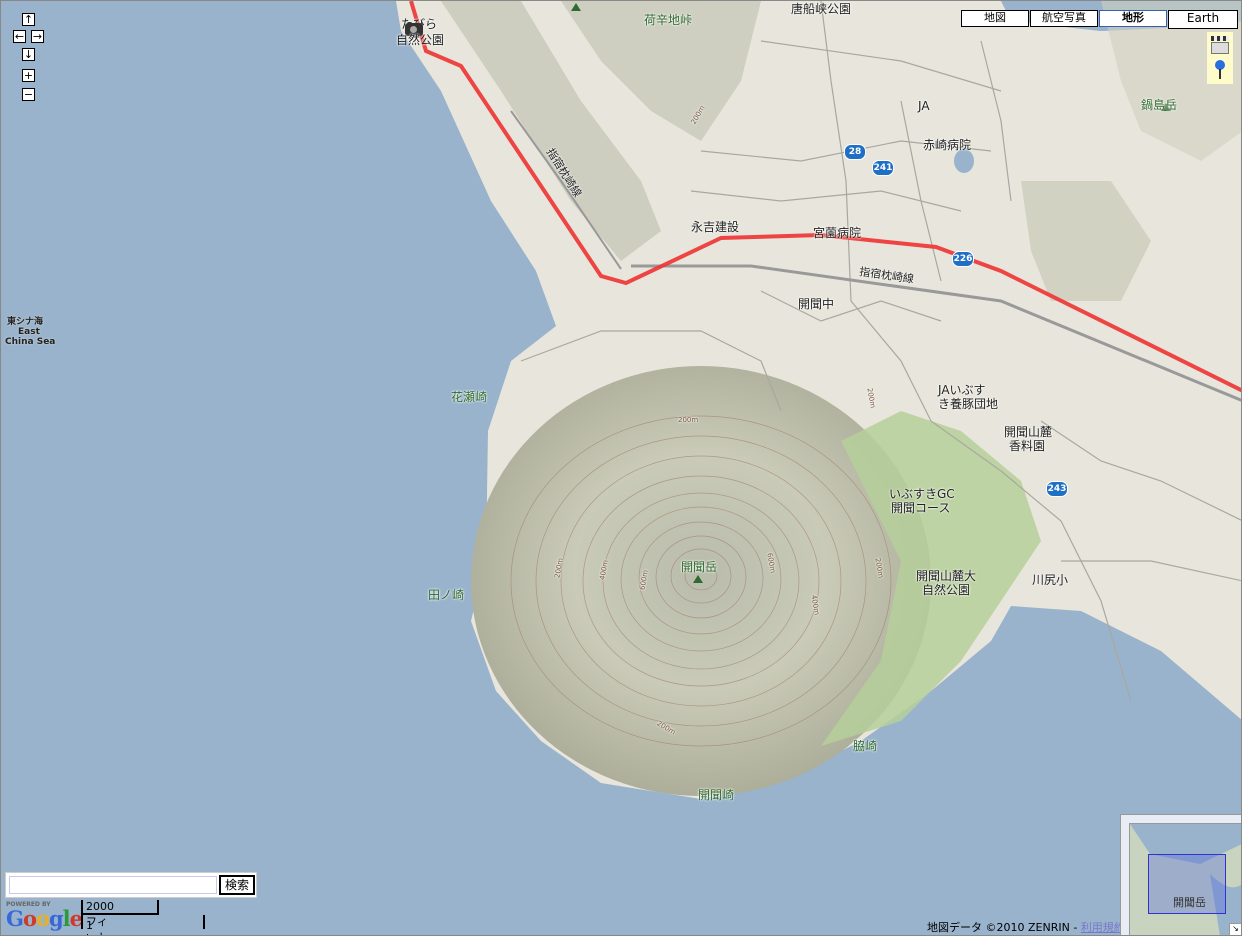  Describe the element at coordinates (28, 19) in the screenshot. I see `pan-up-button: ↑` at that location.